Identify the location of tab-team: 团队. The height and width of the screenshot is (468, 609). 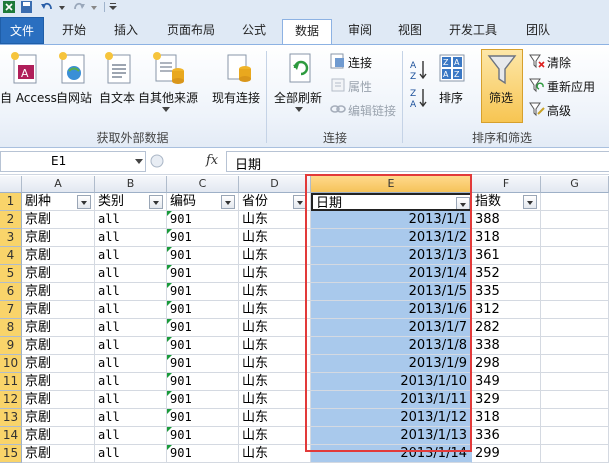
(538, 31).